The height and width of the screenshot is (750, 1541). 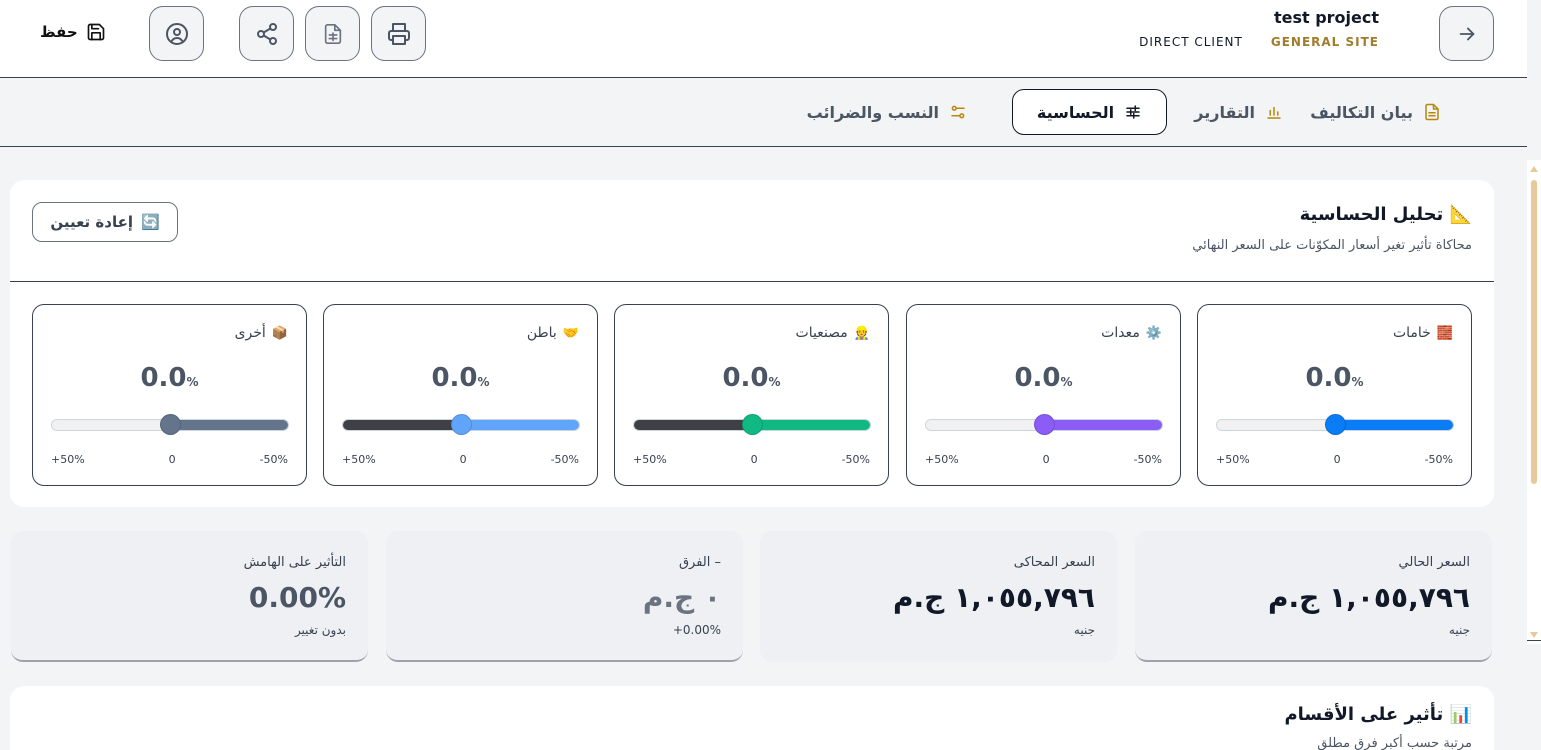 What do you see at coordinates (821, 333) in the screenshot?
I see `slider-label-text: مصنعيات` at bounding box center [821, 333].